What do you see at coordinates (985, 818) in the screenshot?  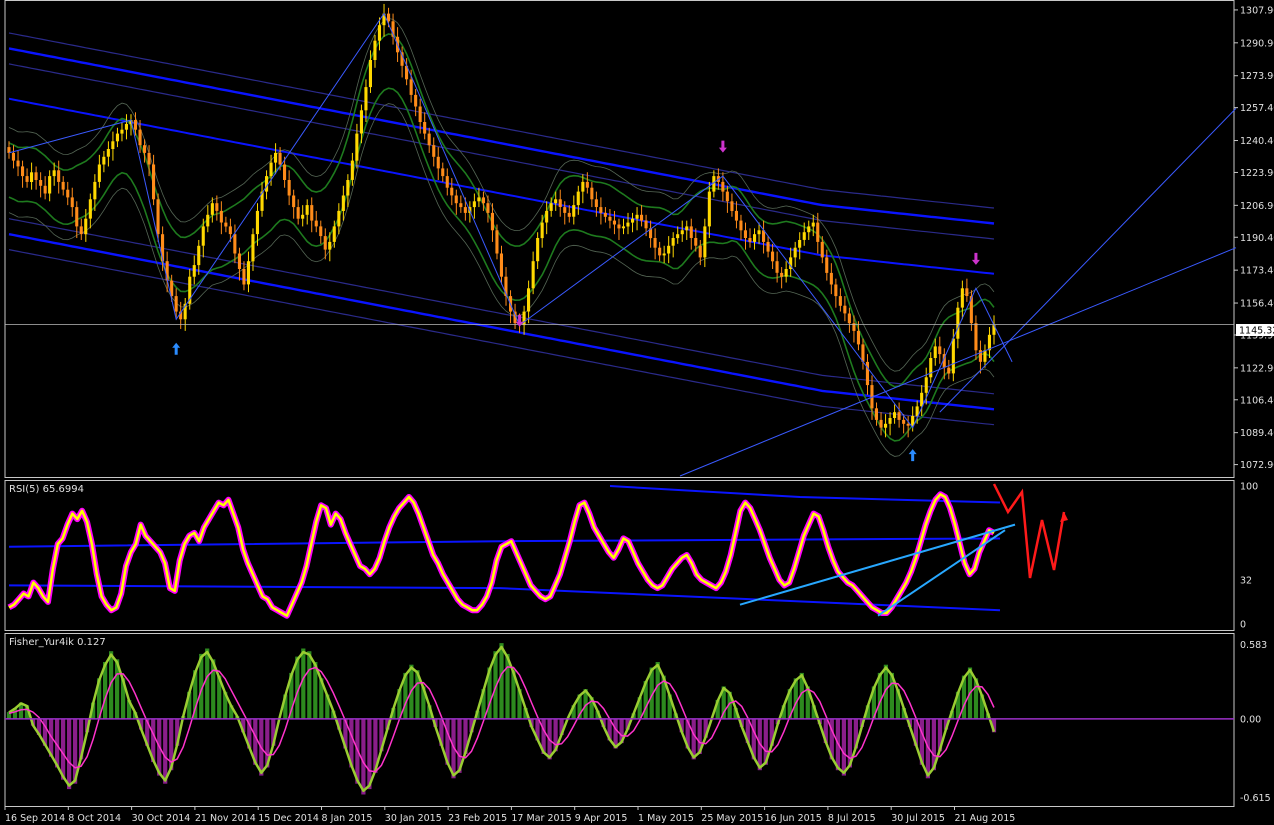 I see `x-tick-label: 21 Aug 2015` at bounding box center [985, 818].